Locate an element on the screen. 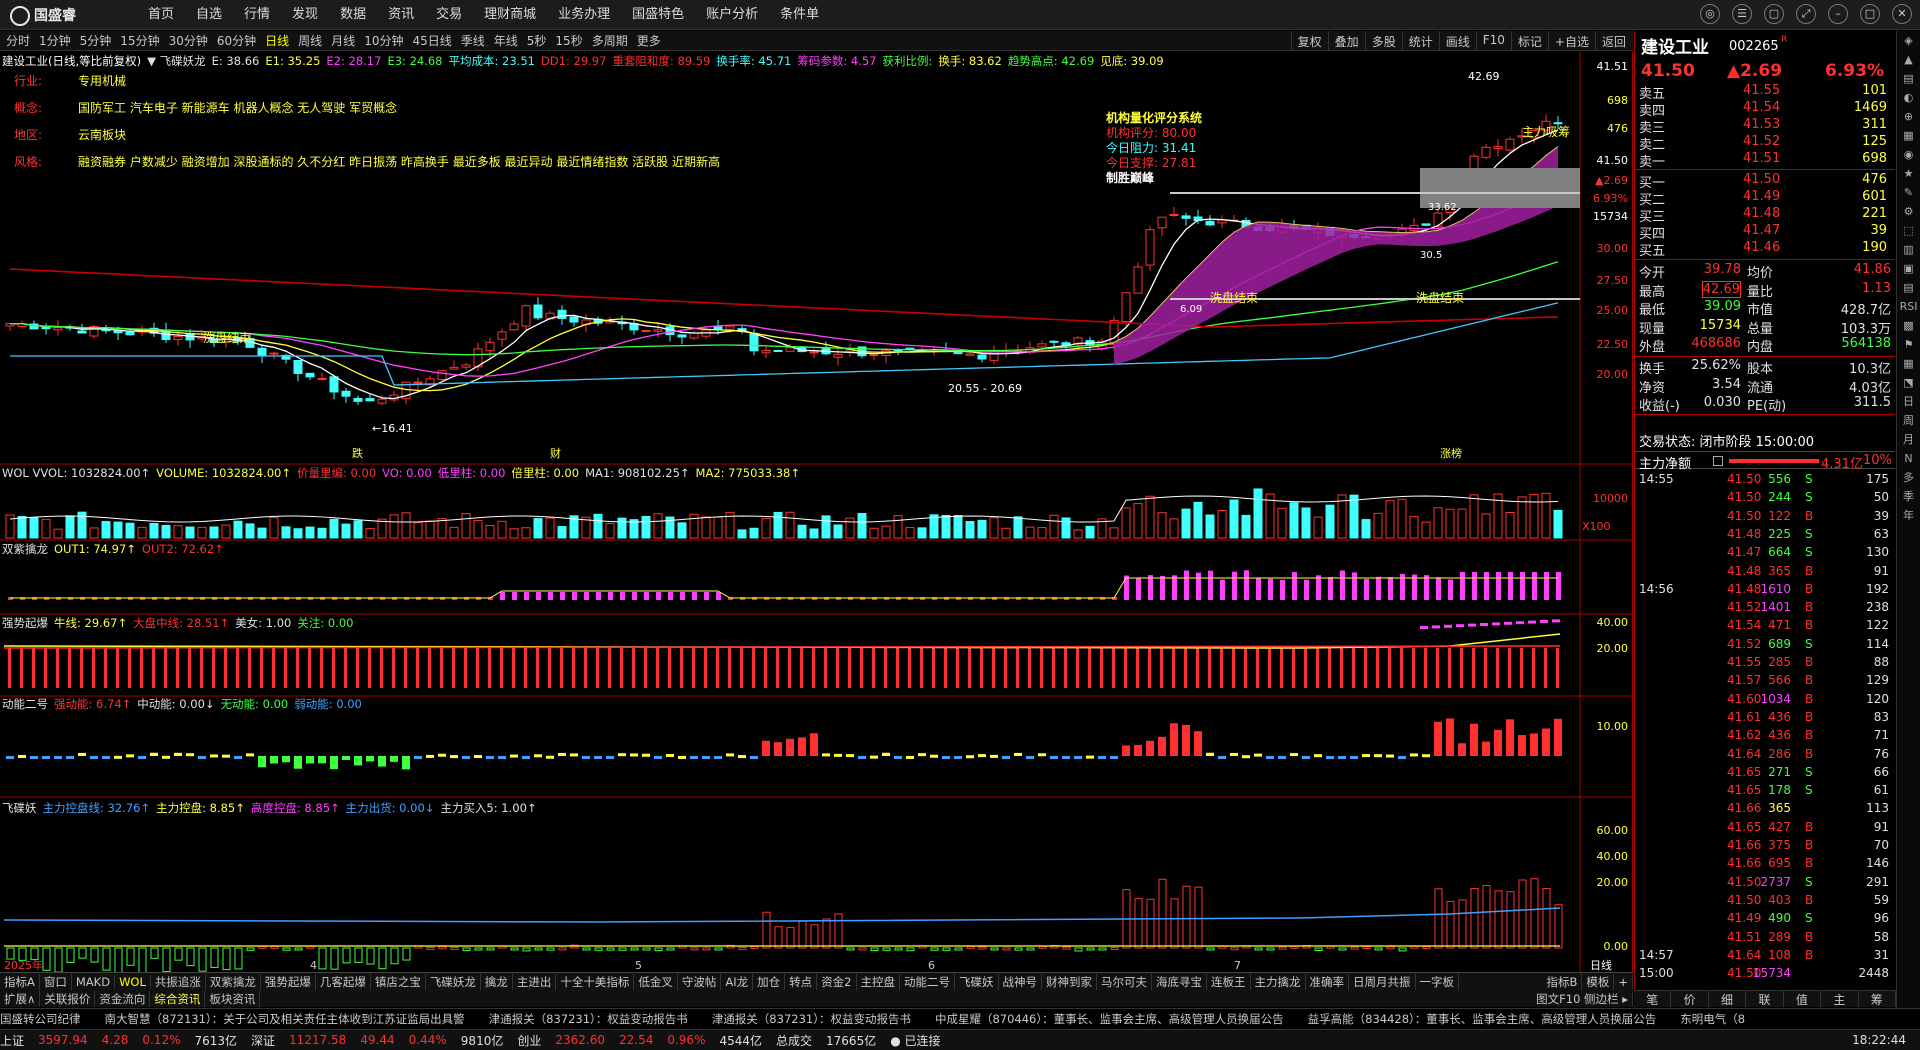 This screenshot has width=1920, height=1050. period-tab: 15分钟 is located at coordinates (139, 40).